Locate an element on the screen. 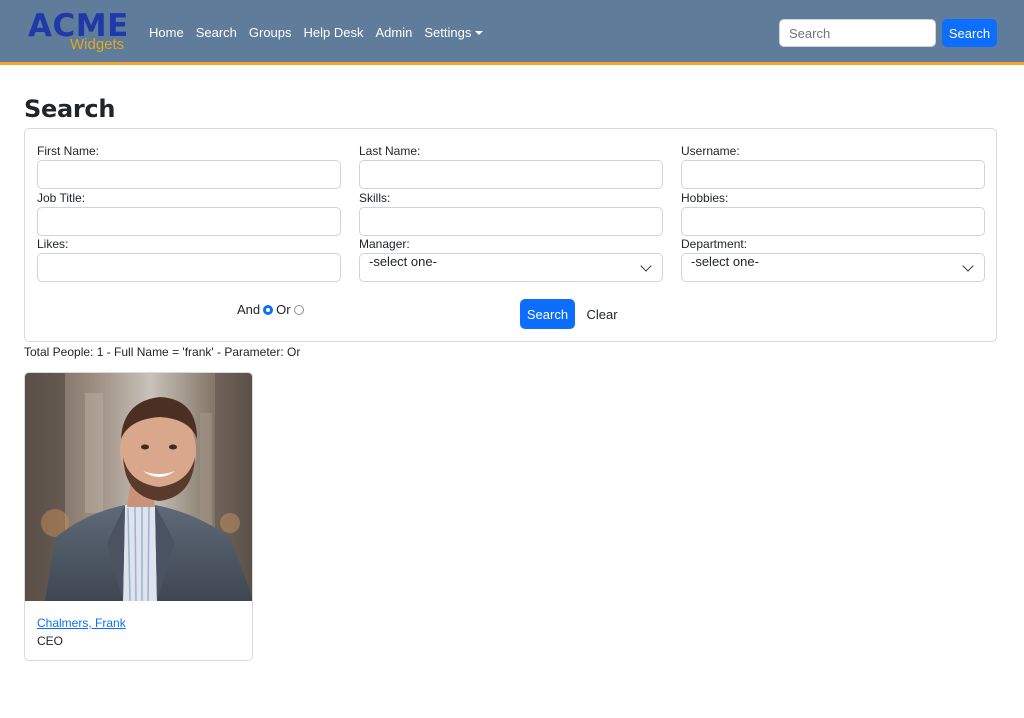 This screenshot has width=1024, height=718. first-name-input is located at coordinates (189, 174).